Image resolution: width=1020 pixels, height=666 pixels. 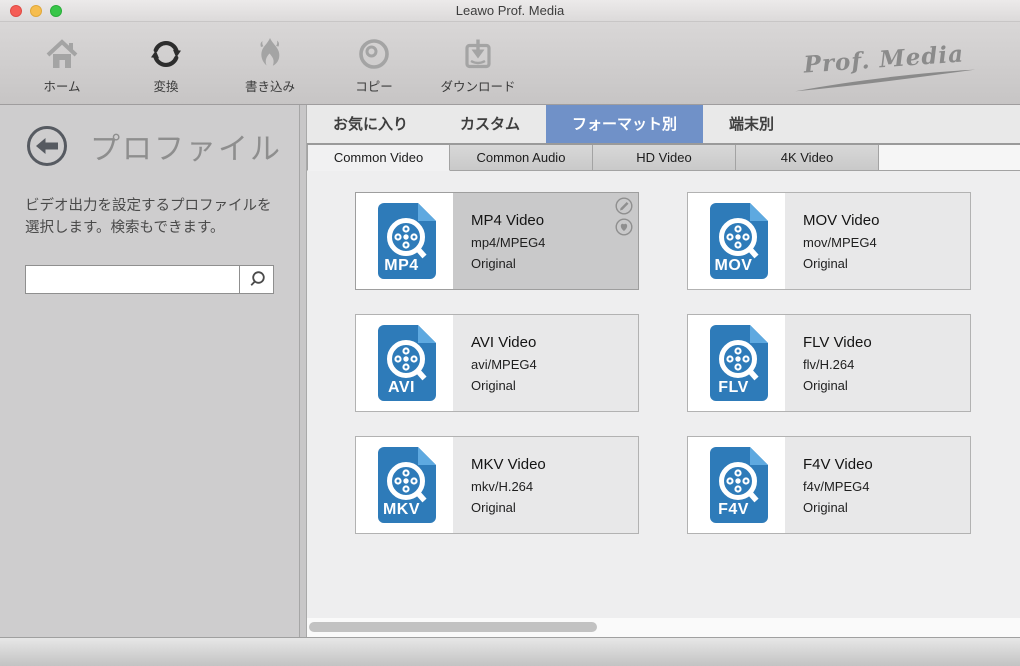 What do you see at coordinates (47, 146) in the screenshot?
I see `back-button` at bounding box center [47, 146].